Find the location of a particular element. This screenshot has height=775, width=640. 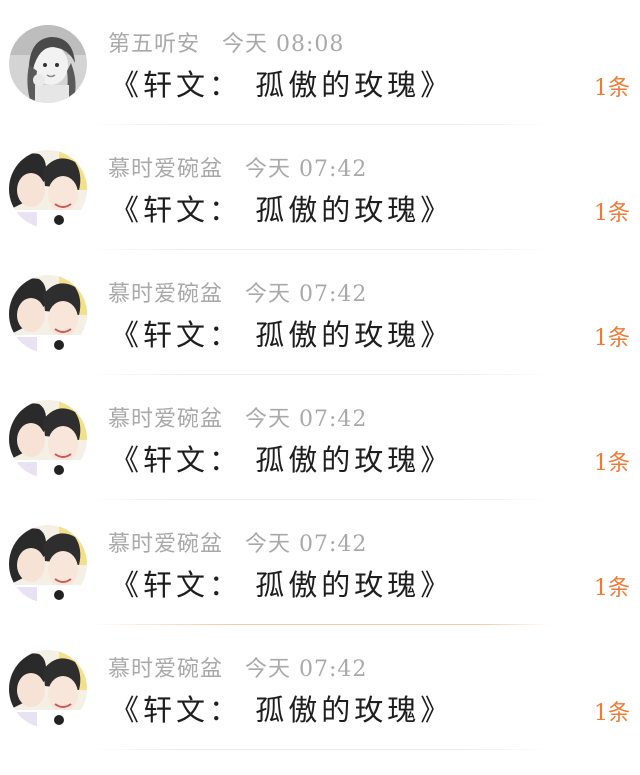

message-meta: 第五听安 今天 08:08 is located at coordinates (226, 42).